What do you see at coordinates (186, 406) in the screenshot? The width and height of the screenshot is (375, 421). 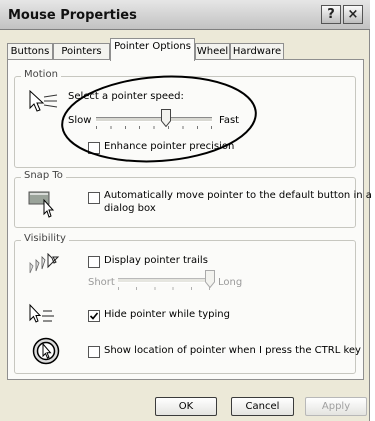 I see `ok-button: OK` at bounding box center [186, 406].